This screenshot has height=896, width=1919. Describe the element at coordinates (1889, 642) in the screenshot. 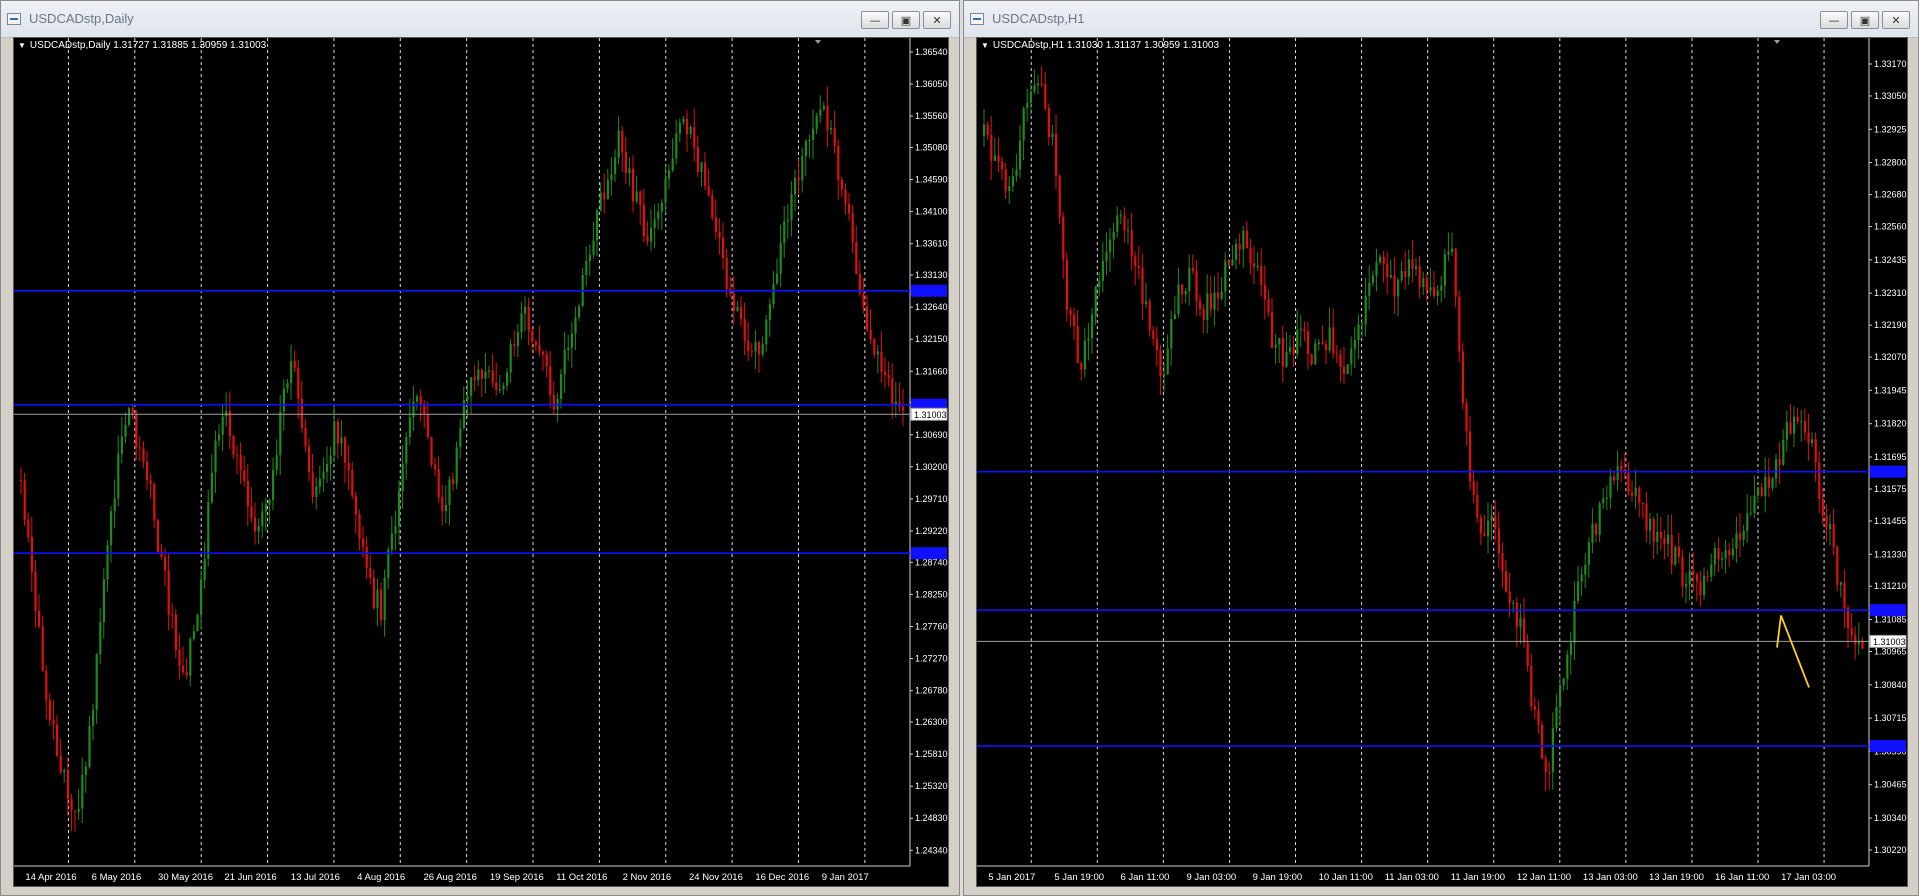

I see `current-price-label: 1.31003` at that location.